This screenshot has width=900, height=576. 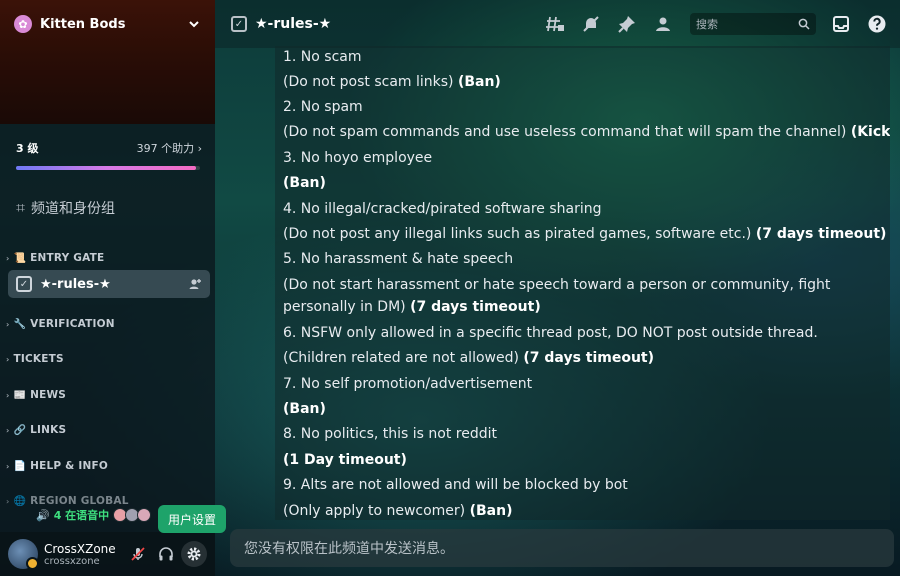 I want to click on boost-level: 3 级, so click(x=27, y=148).